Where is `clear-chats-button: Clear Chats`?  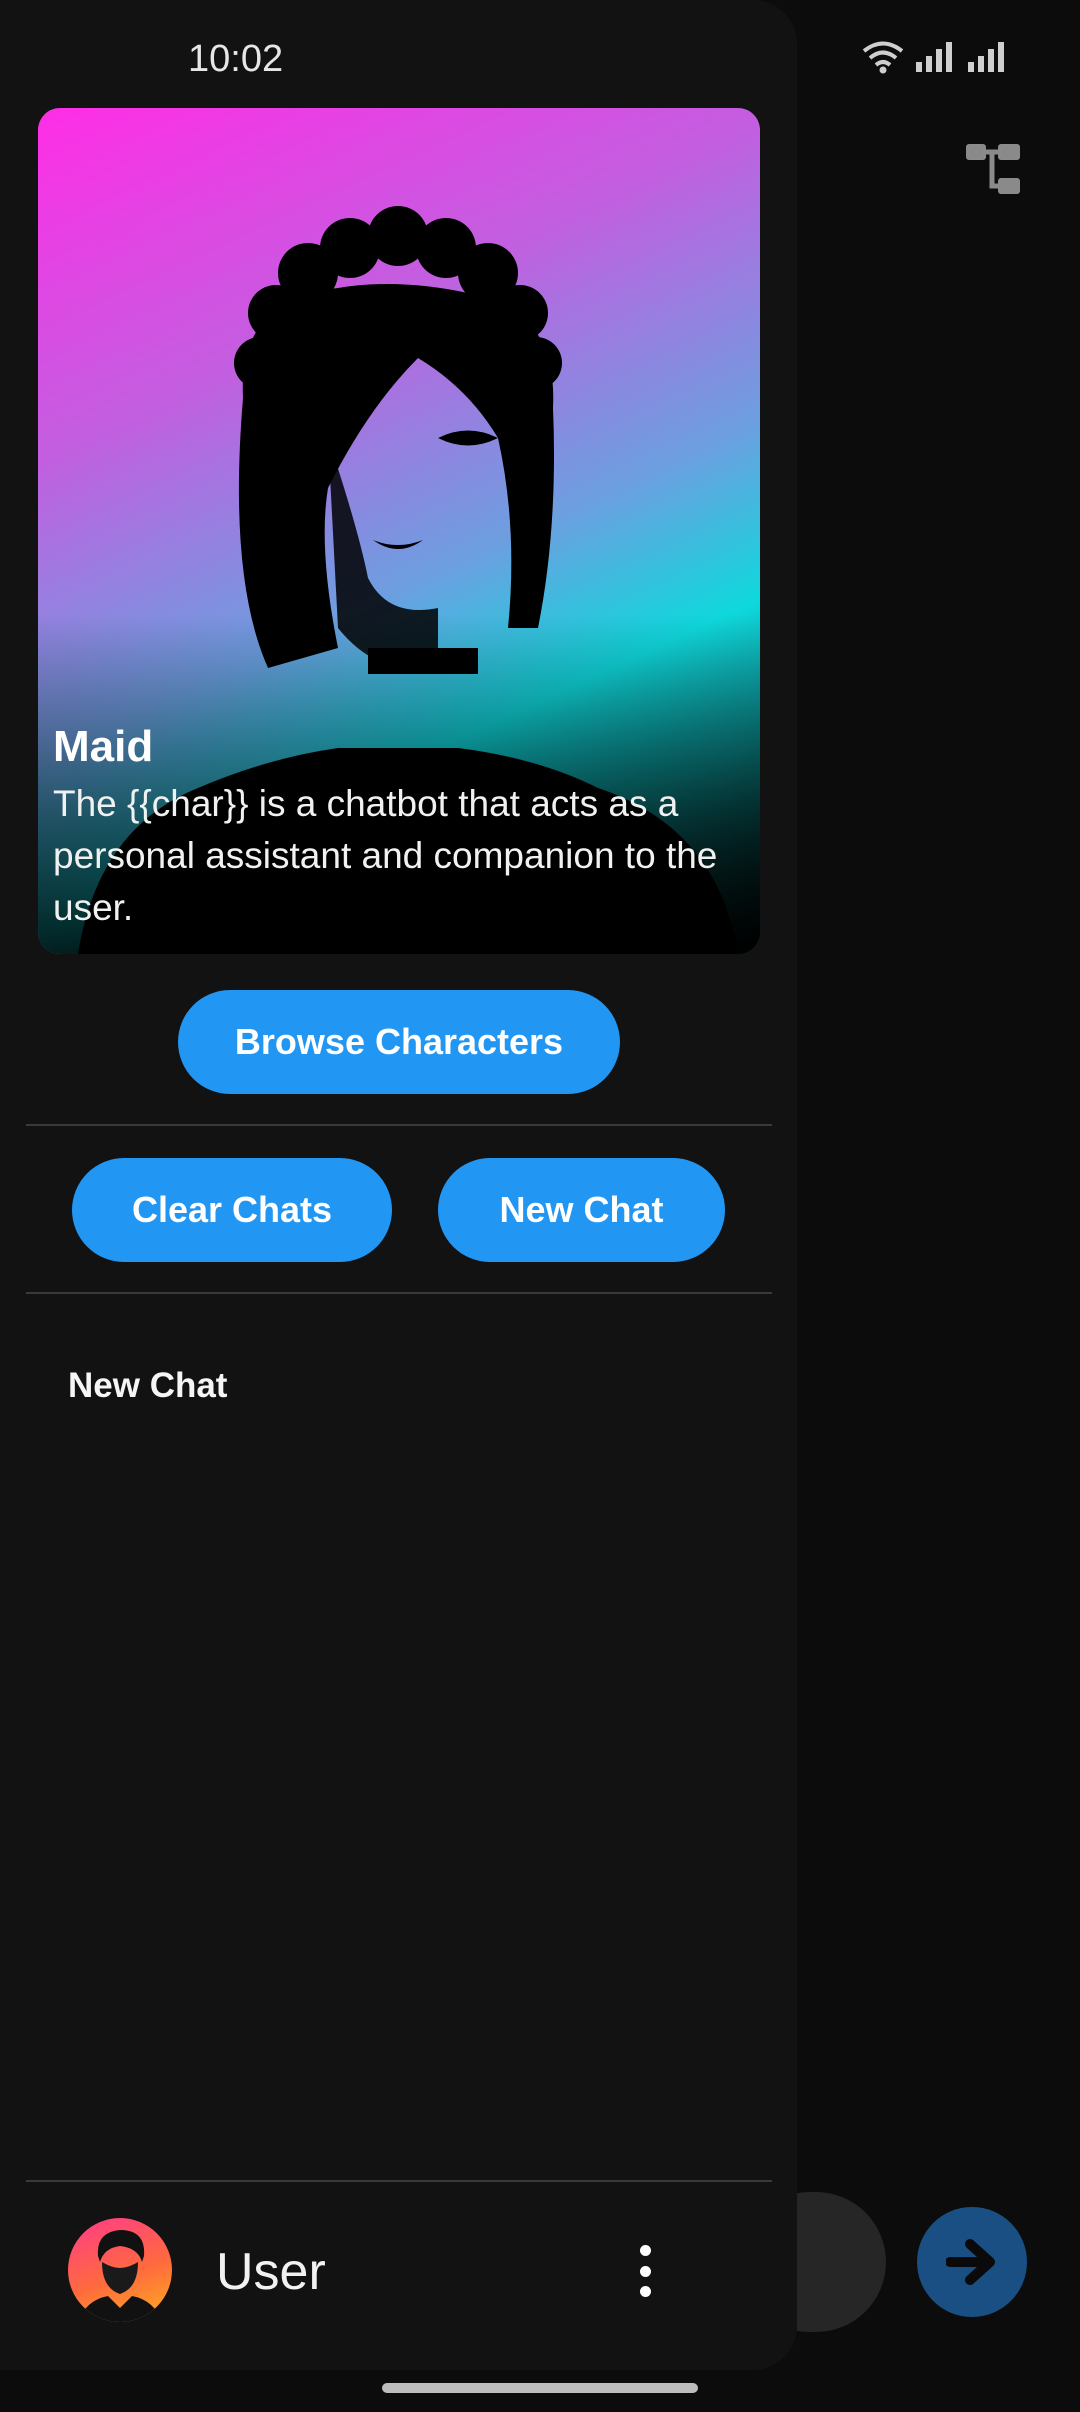
clear-chats-button: Clear Chats is located at coordinates (232, 1210).